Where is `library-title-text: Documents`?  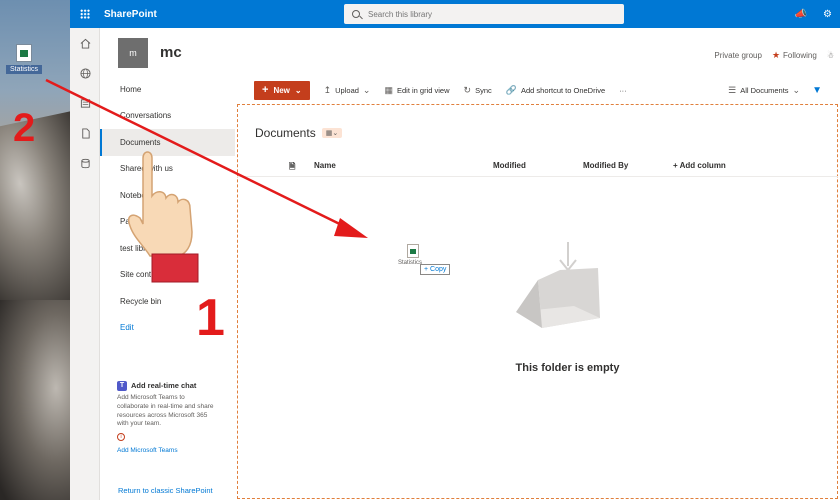 library-title-text: Documents is located at coordinates (285, 133).